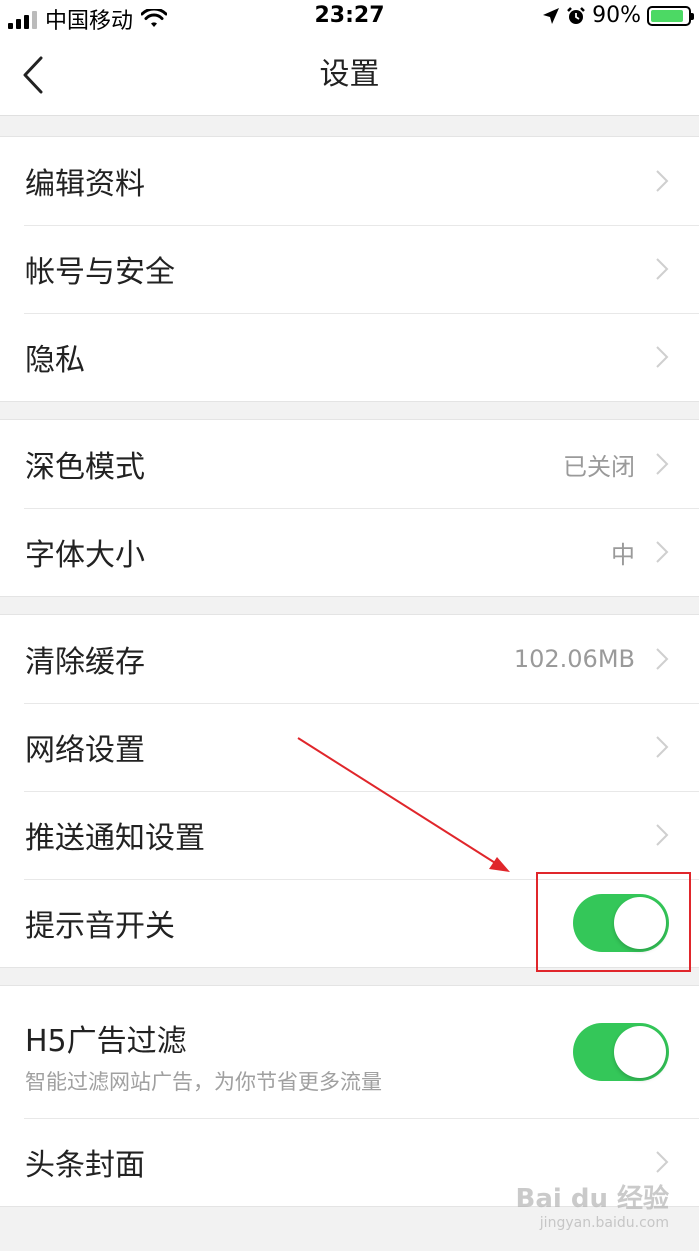 Image resolution: width=699 pixels, height=1251 pixels. Describe the element at coordinates (670, 15) in the screenshot. I see `battery-icon` at that location.